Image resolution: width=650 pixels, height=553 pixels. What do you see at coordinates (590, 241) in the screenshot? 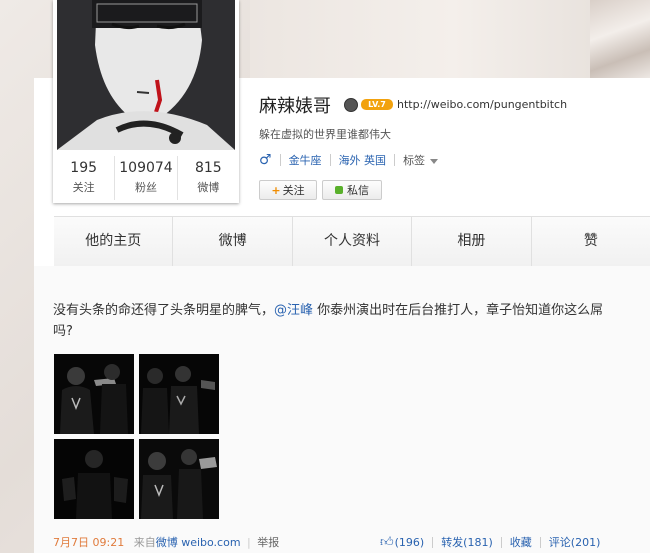
I see `tab-likes: 赞` at bounding box center [590, 241].